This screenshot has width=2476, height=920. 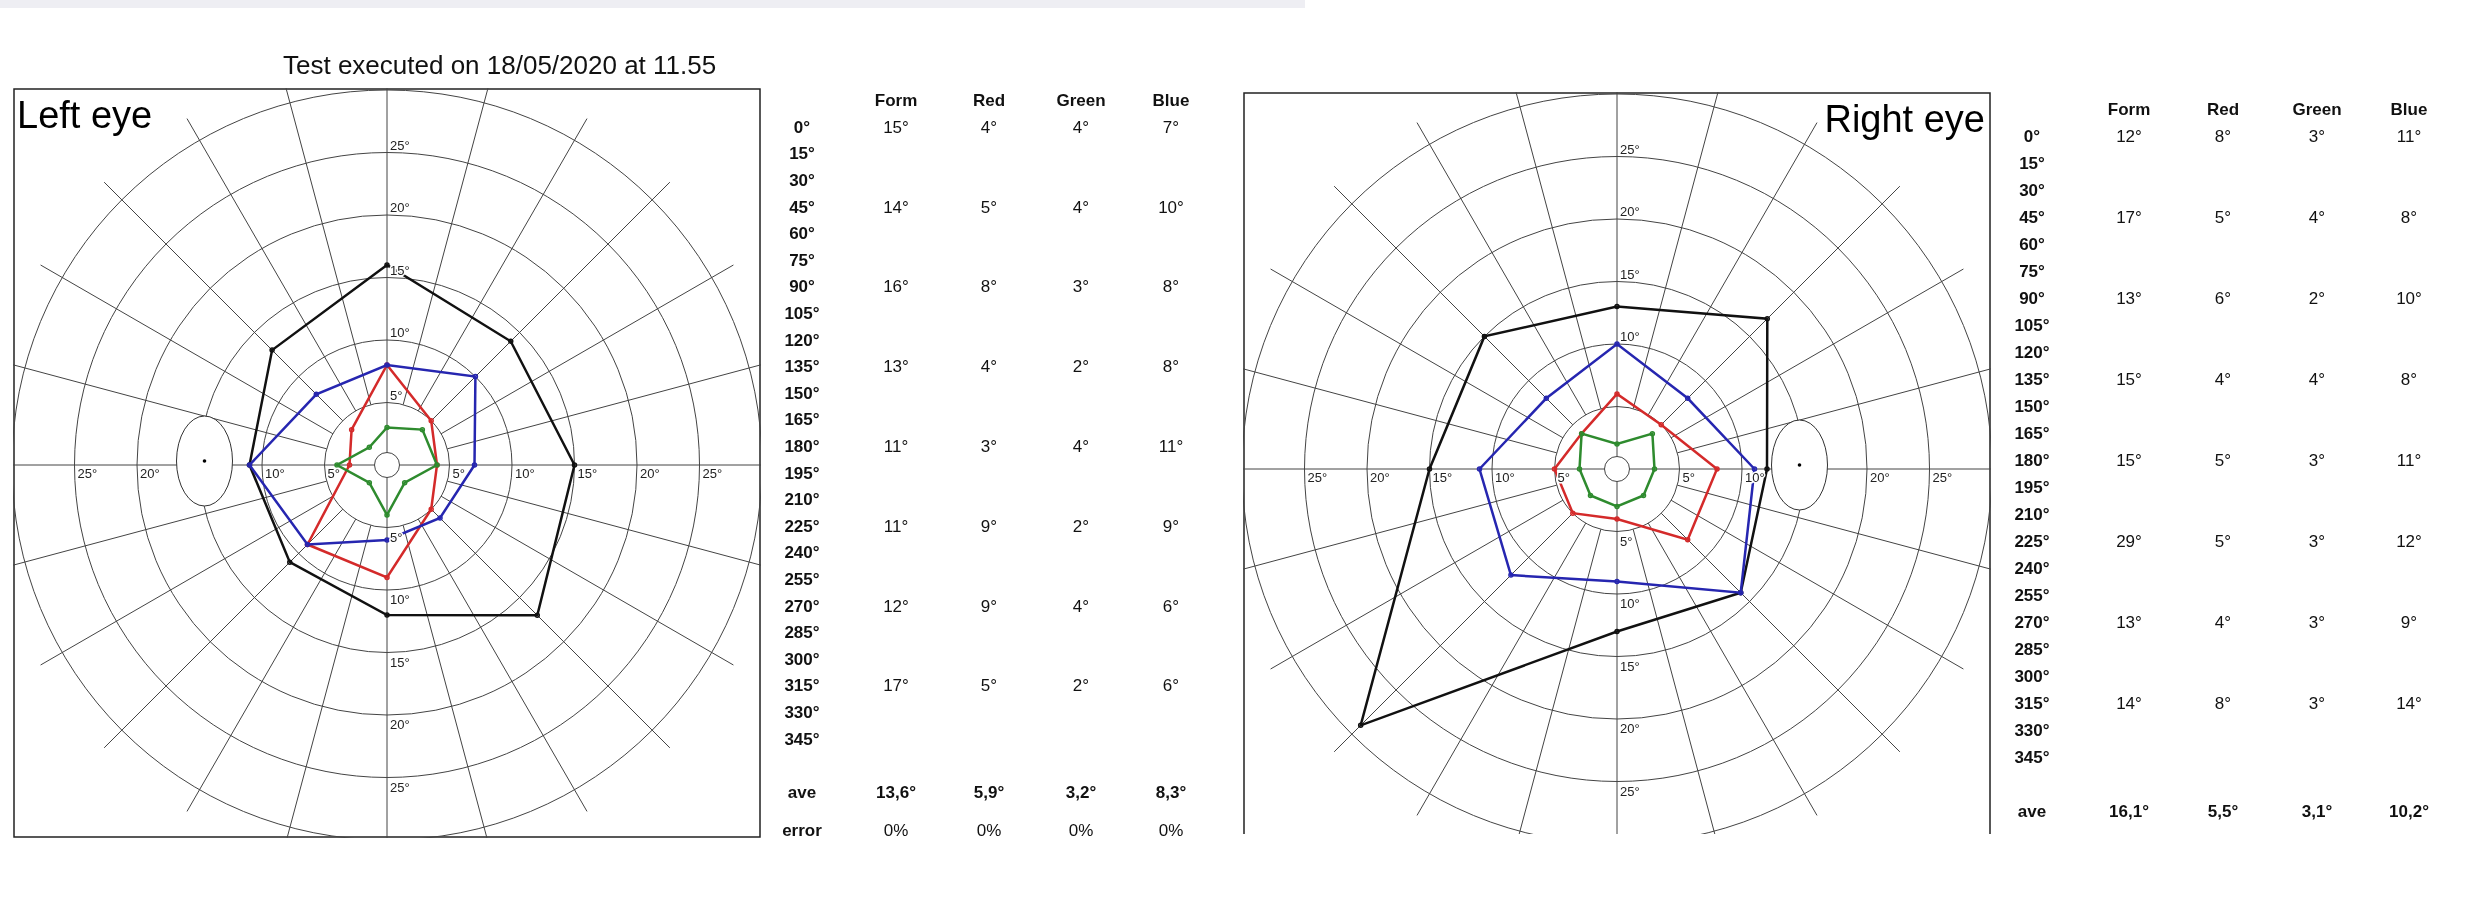 I want to click on table-cell-text: 16°, so click(x=896, y=287).